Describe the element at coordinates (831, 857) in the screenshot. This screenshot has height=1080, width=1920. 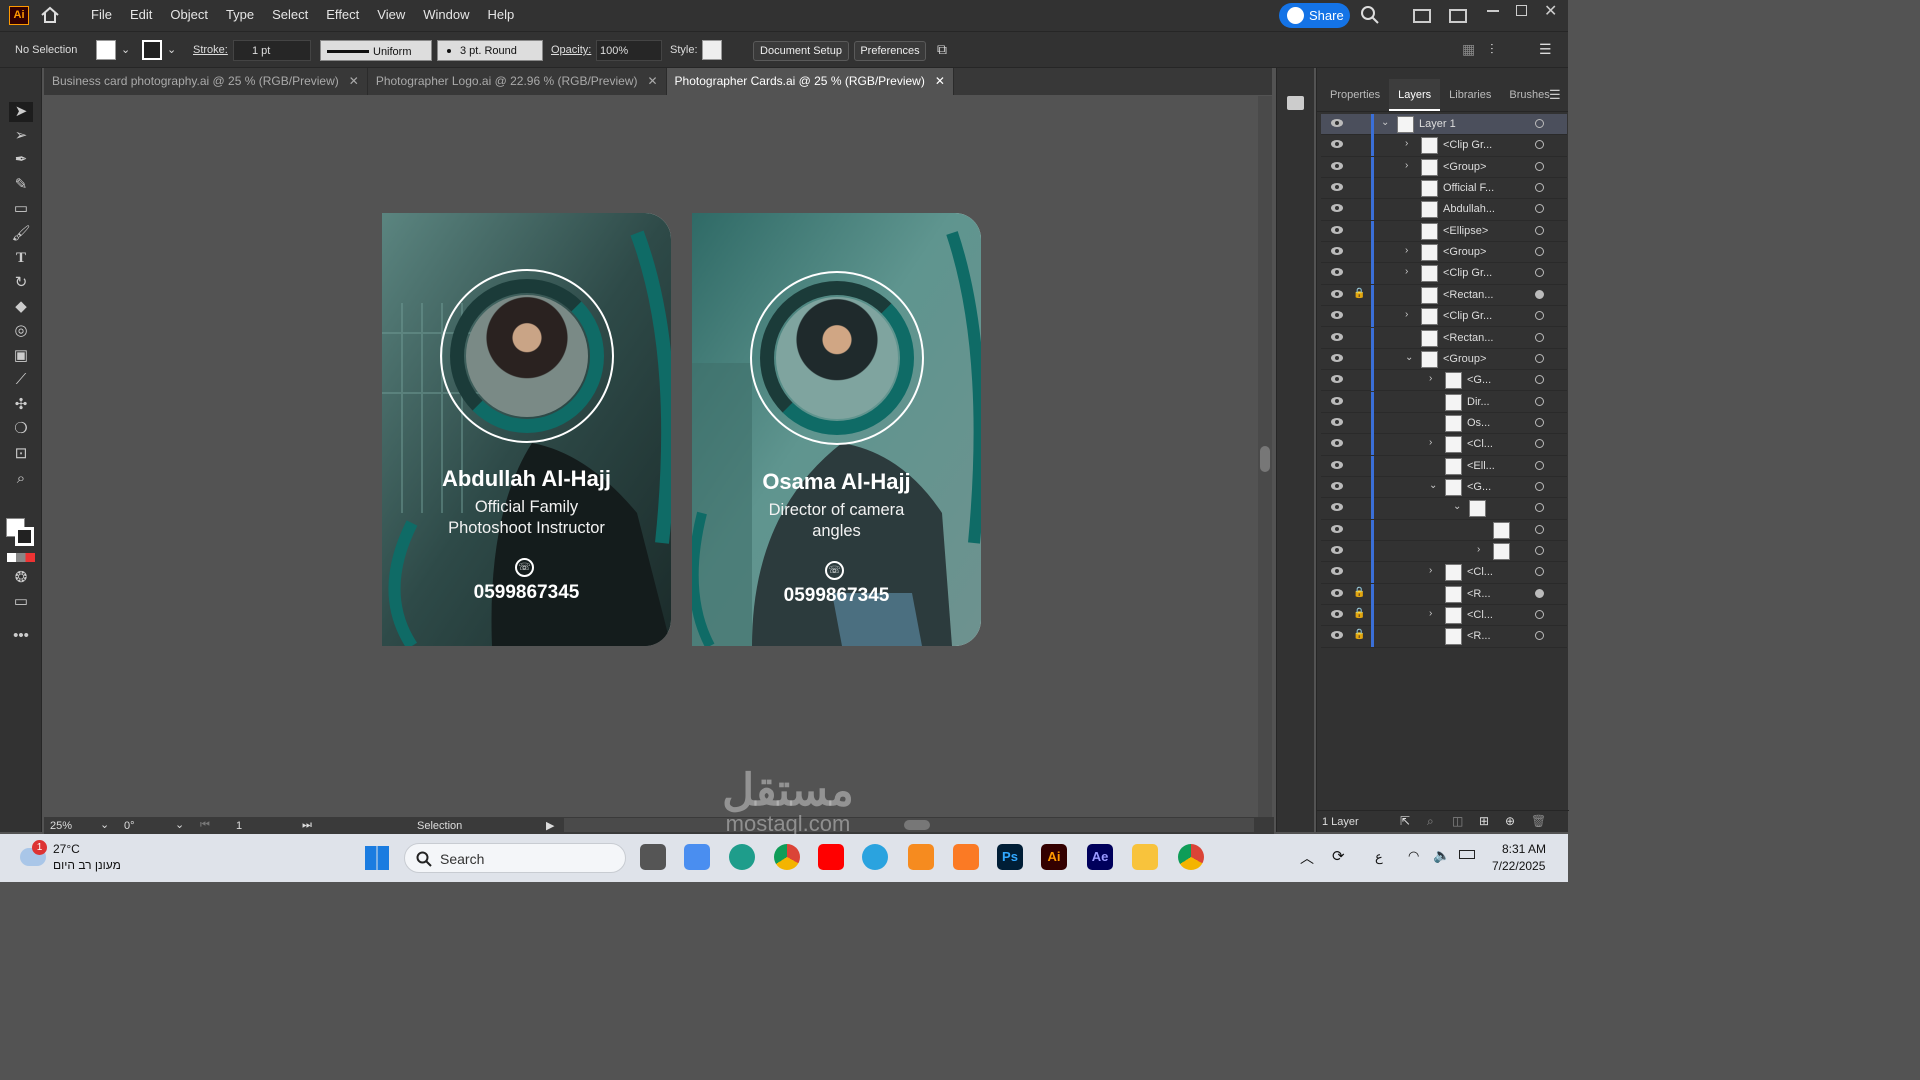
I see `youtube-icon` at that location.